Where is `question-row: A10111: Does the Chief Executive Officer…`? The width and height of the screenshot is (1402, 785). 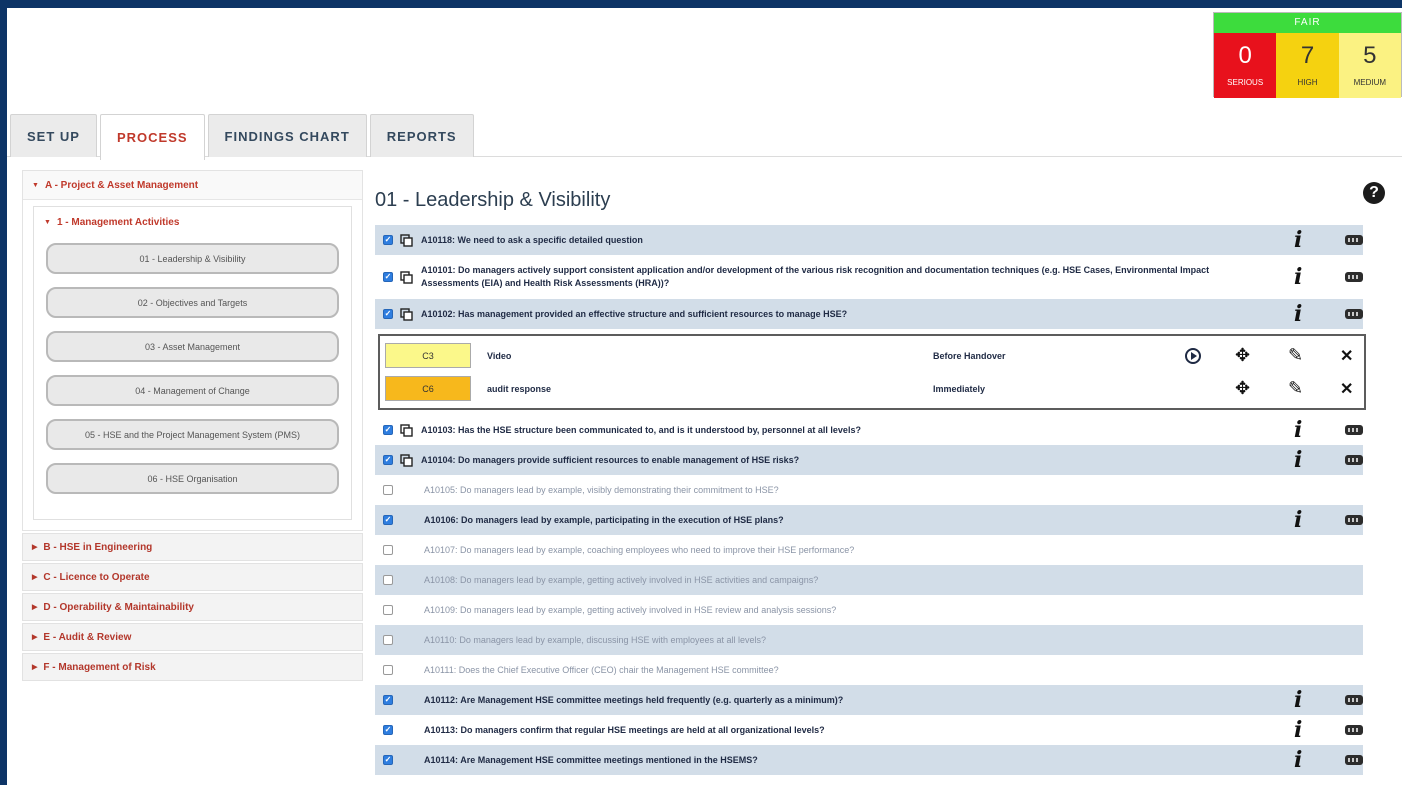
question-row: A10111: Does the Chief Executive Officer… is located at coordinates (869, 670).